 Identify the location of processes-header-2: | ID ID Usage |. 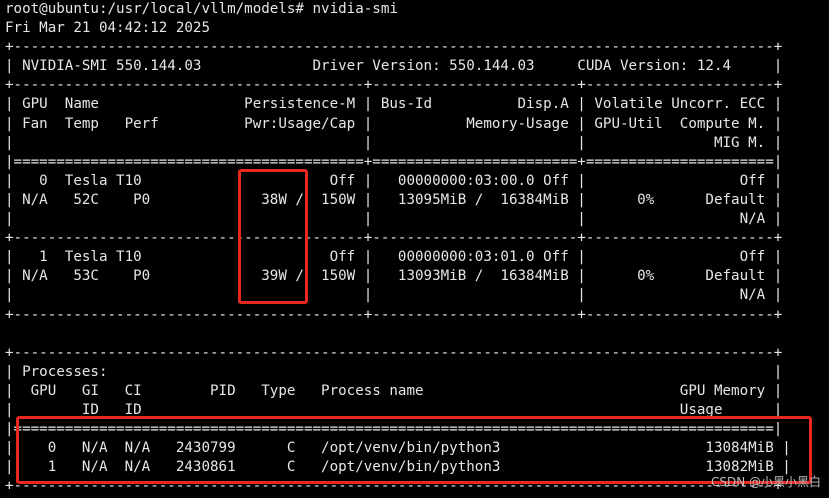
(394, 409).